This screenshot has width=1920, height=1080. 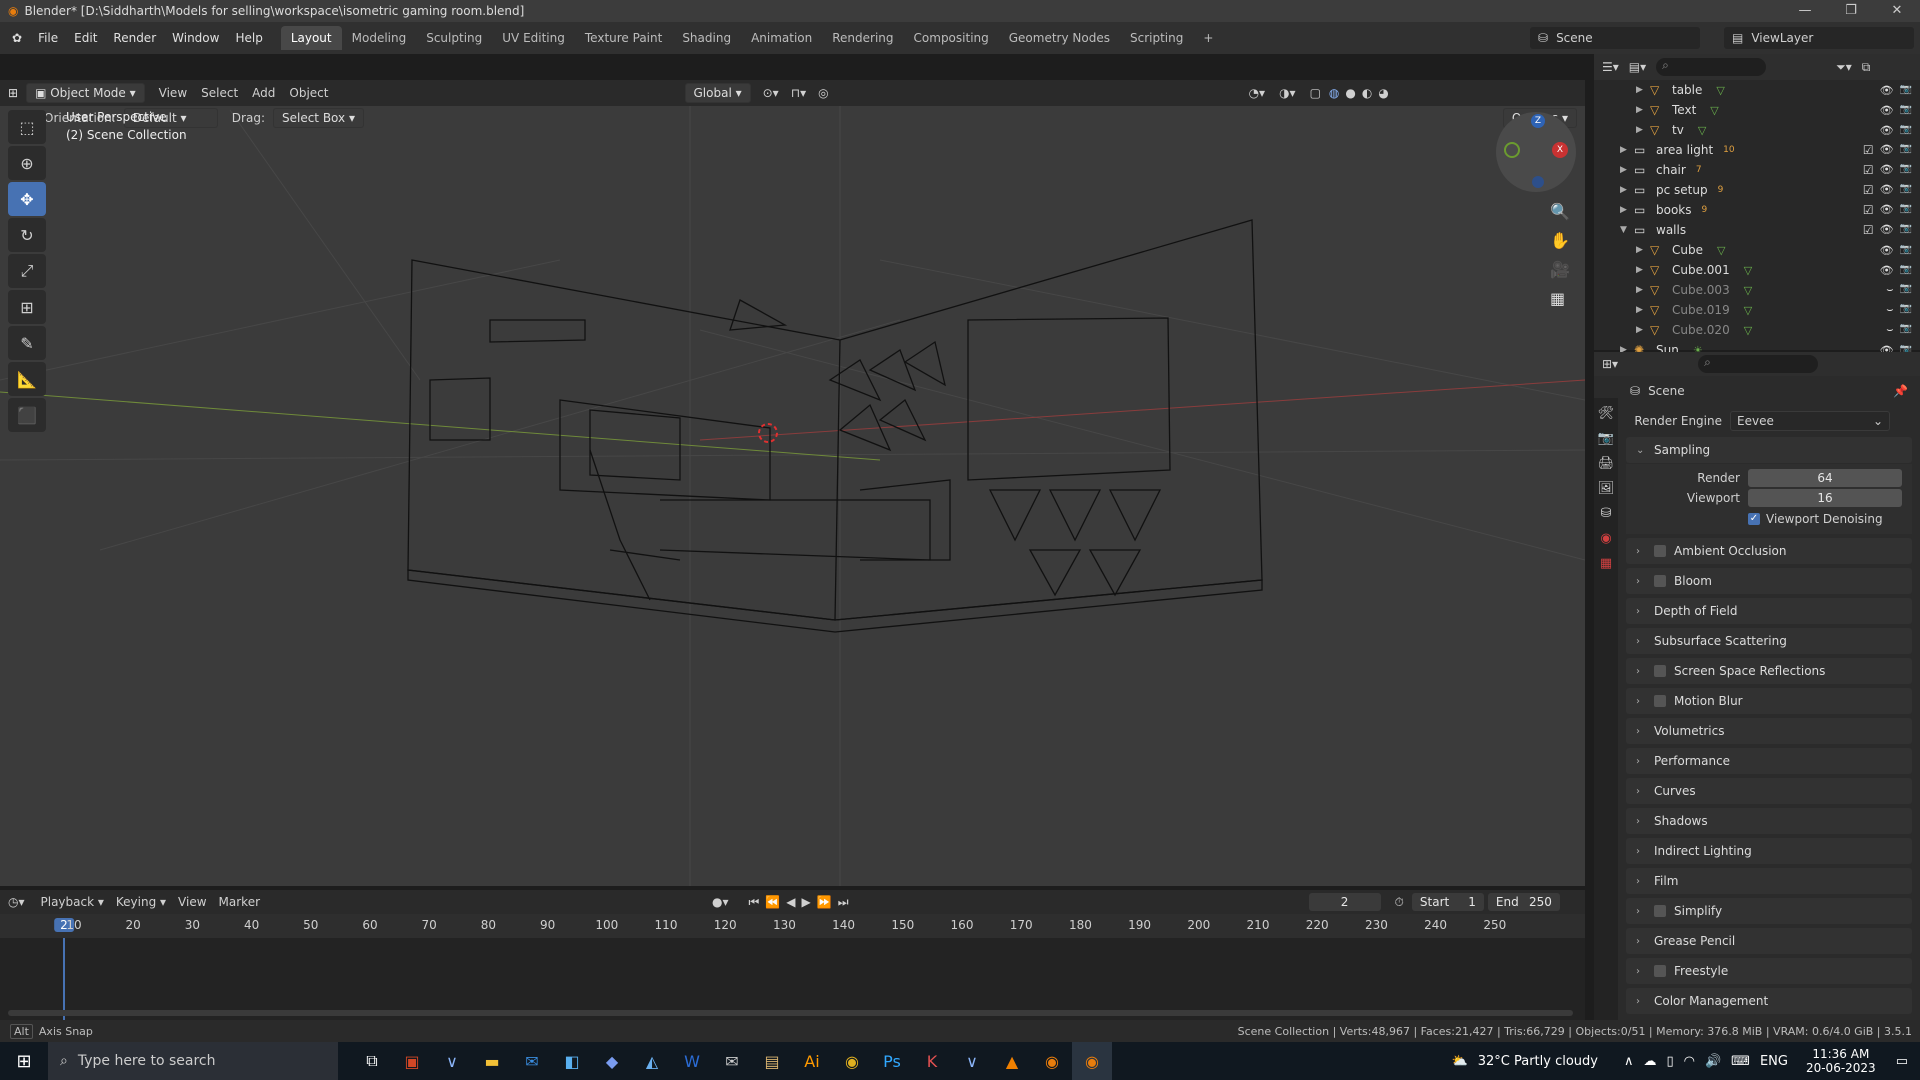 I want to click on sampling-section: ⌄ Sampling, so click(x=1769, y=450).